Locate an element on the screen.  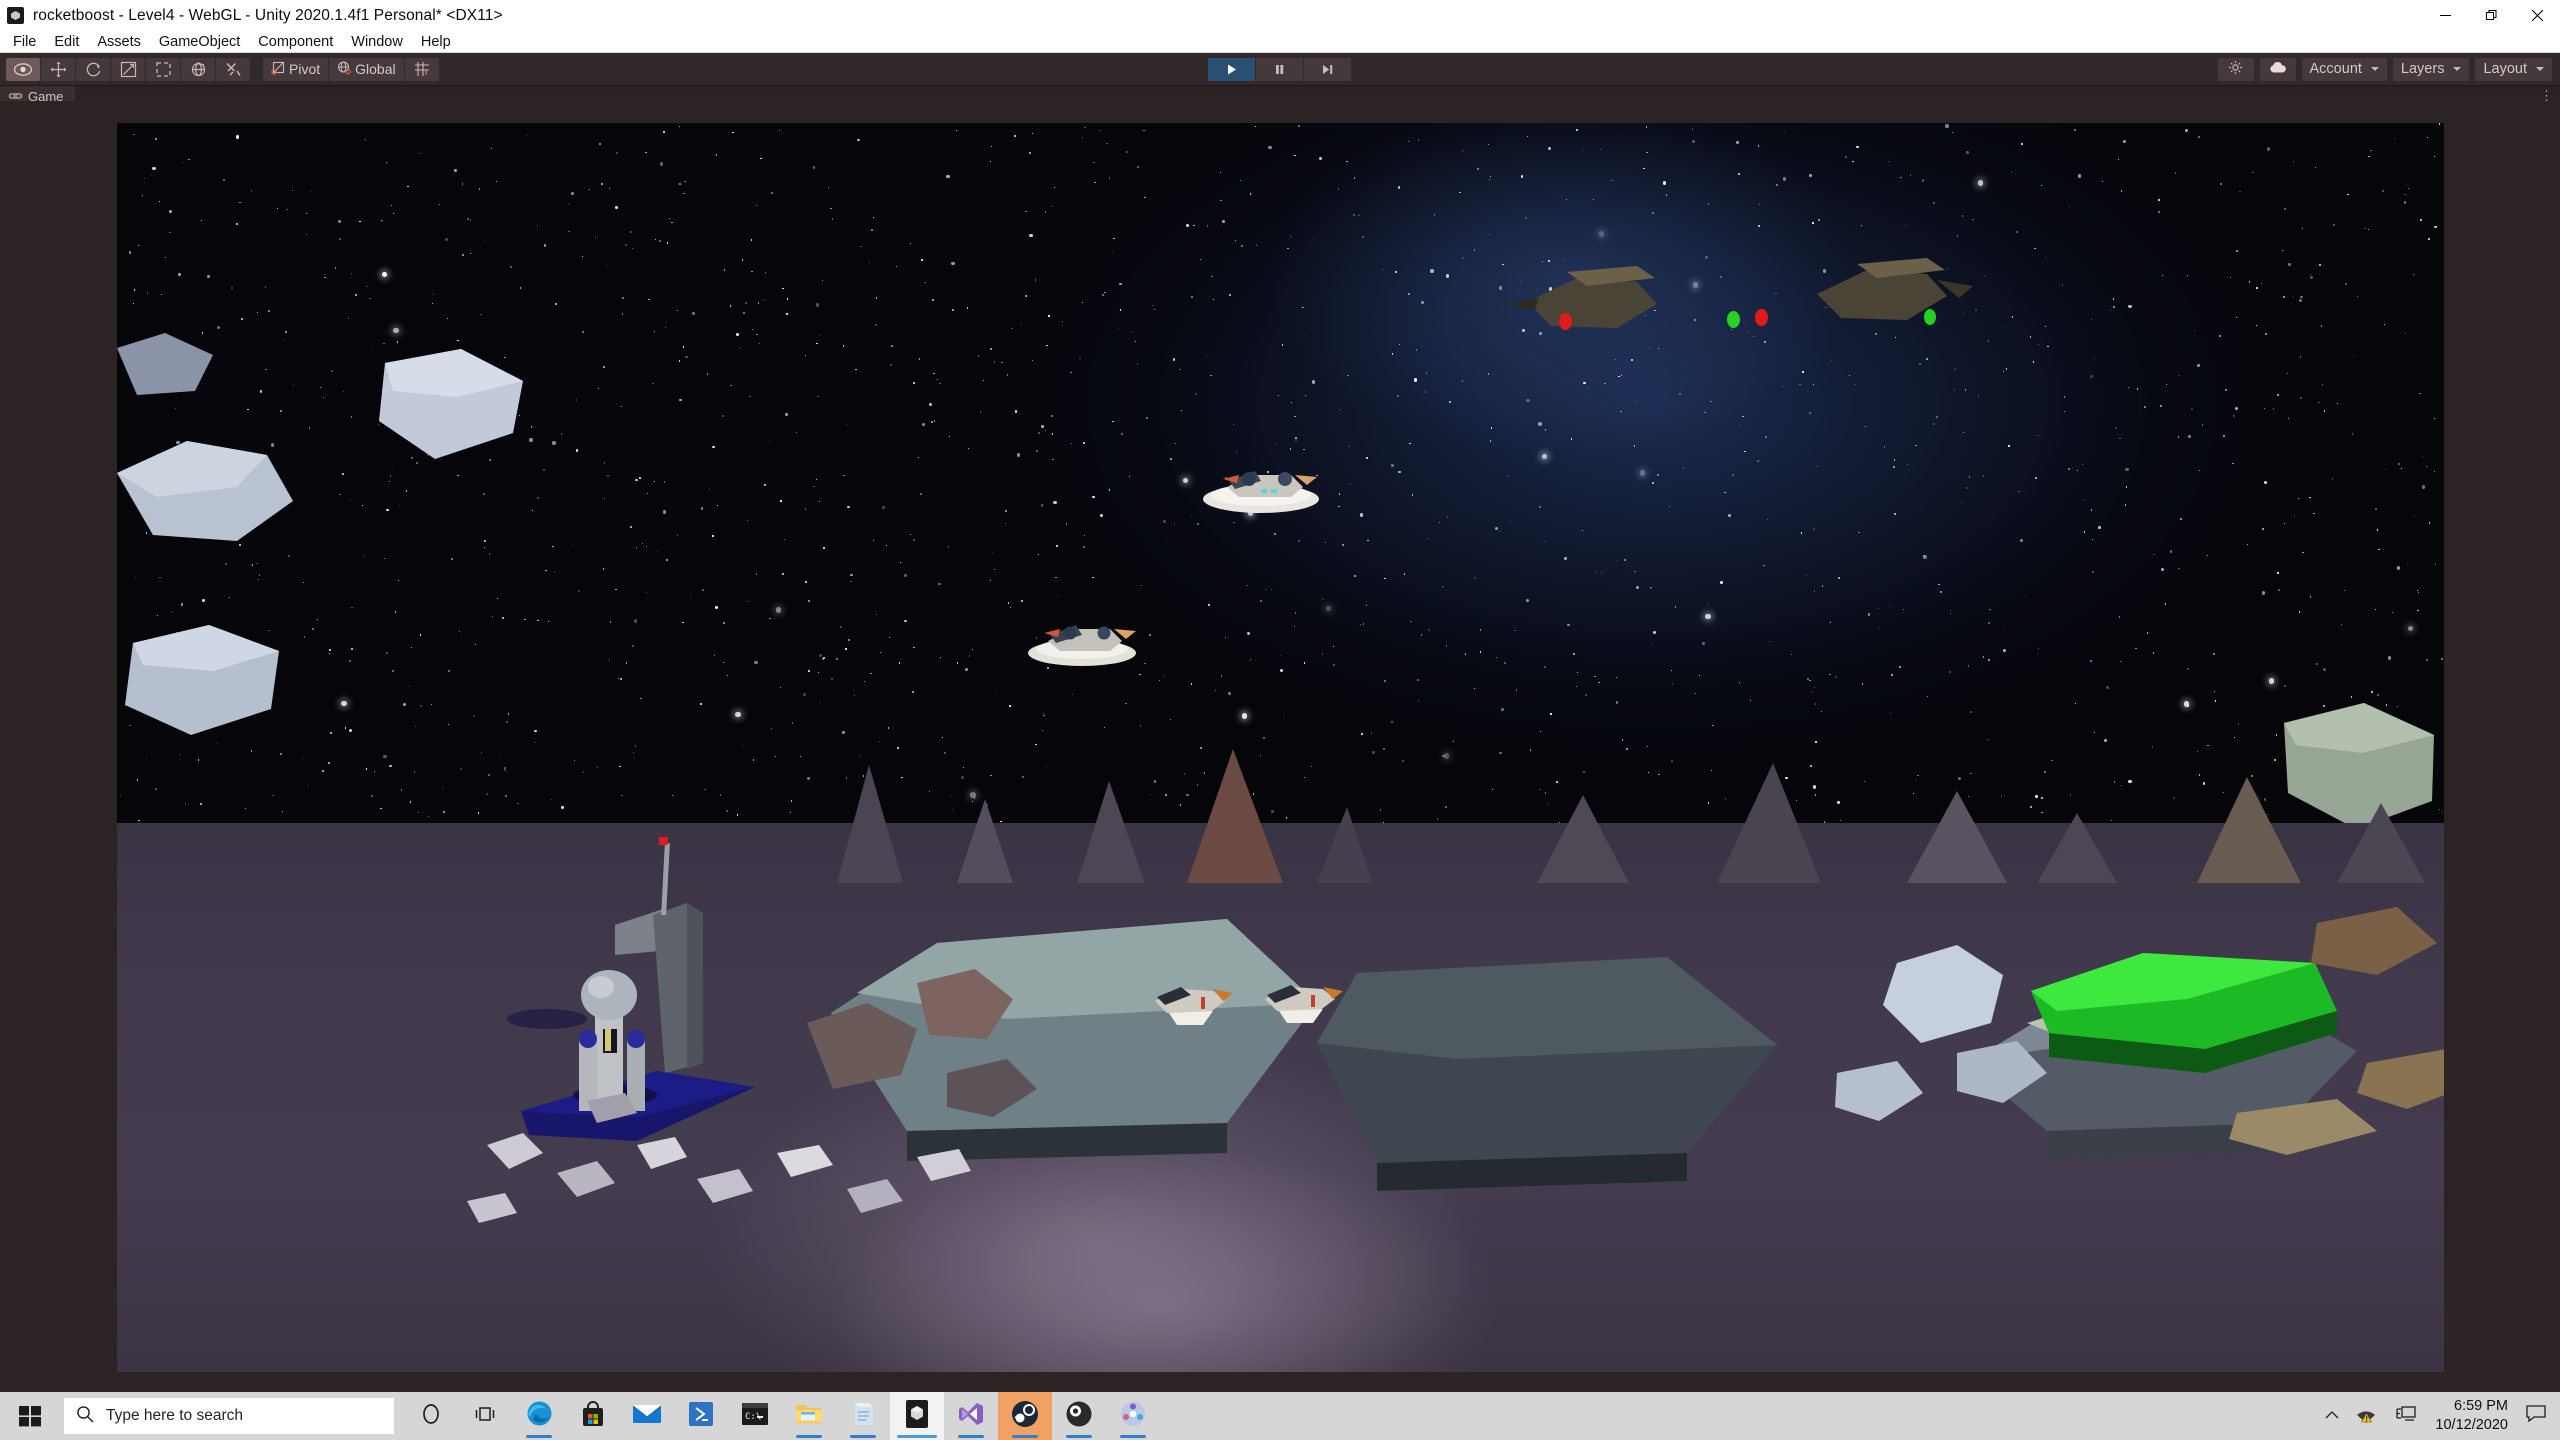
taskbar-item-mail is located at coordinates (647, 1416).